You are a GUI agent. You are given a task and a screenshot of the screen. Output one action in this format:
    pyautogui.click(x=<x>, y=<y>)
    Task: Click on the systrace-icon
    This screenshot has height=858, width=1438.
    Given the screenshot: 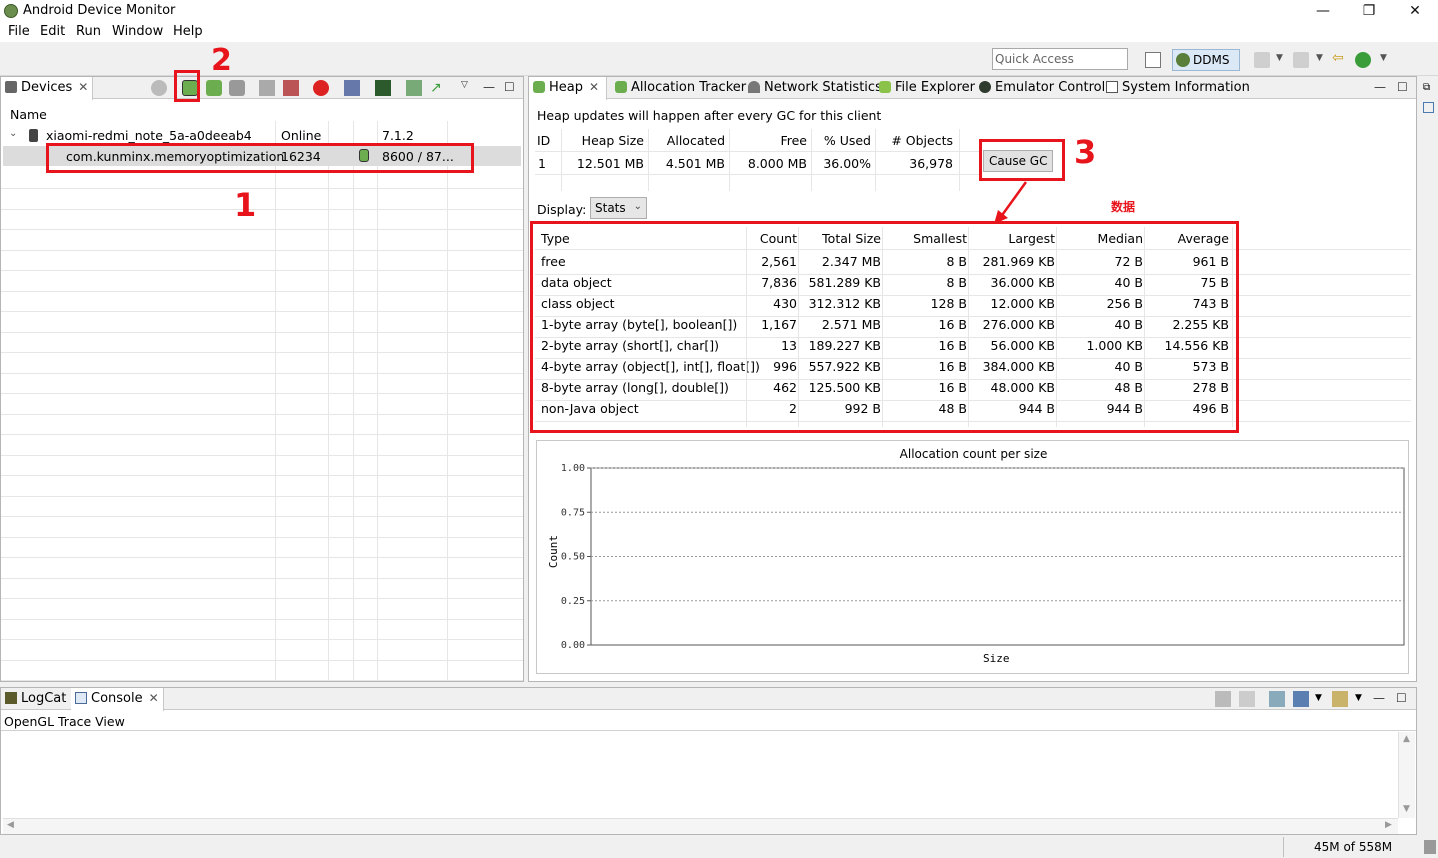 What is the action you would take?
    pyautogui.click(x=414, y=88)
    